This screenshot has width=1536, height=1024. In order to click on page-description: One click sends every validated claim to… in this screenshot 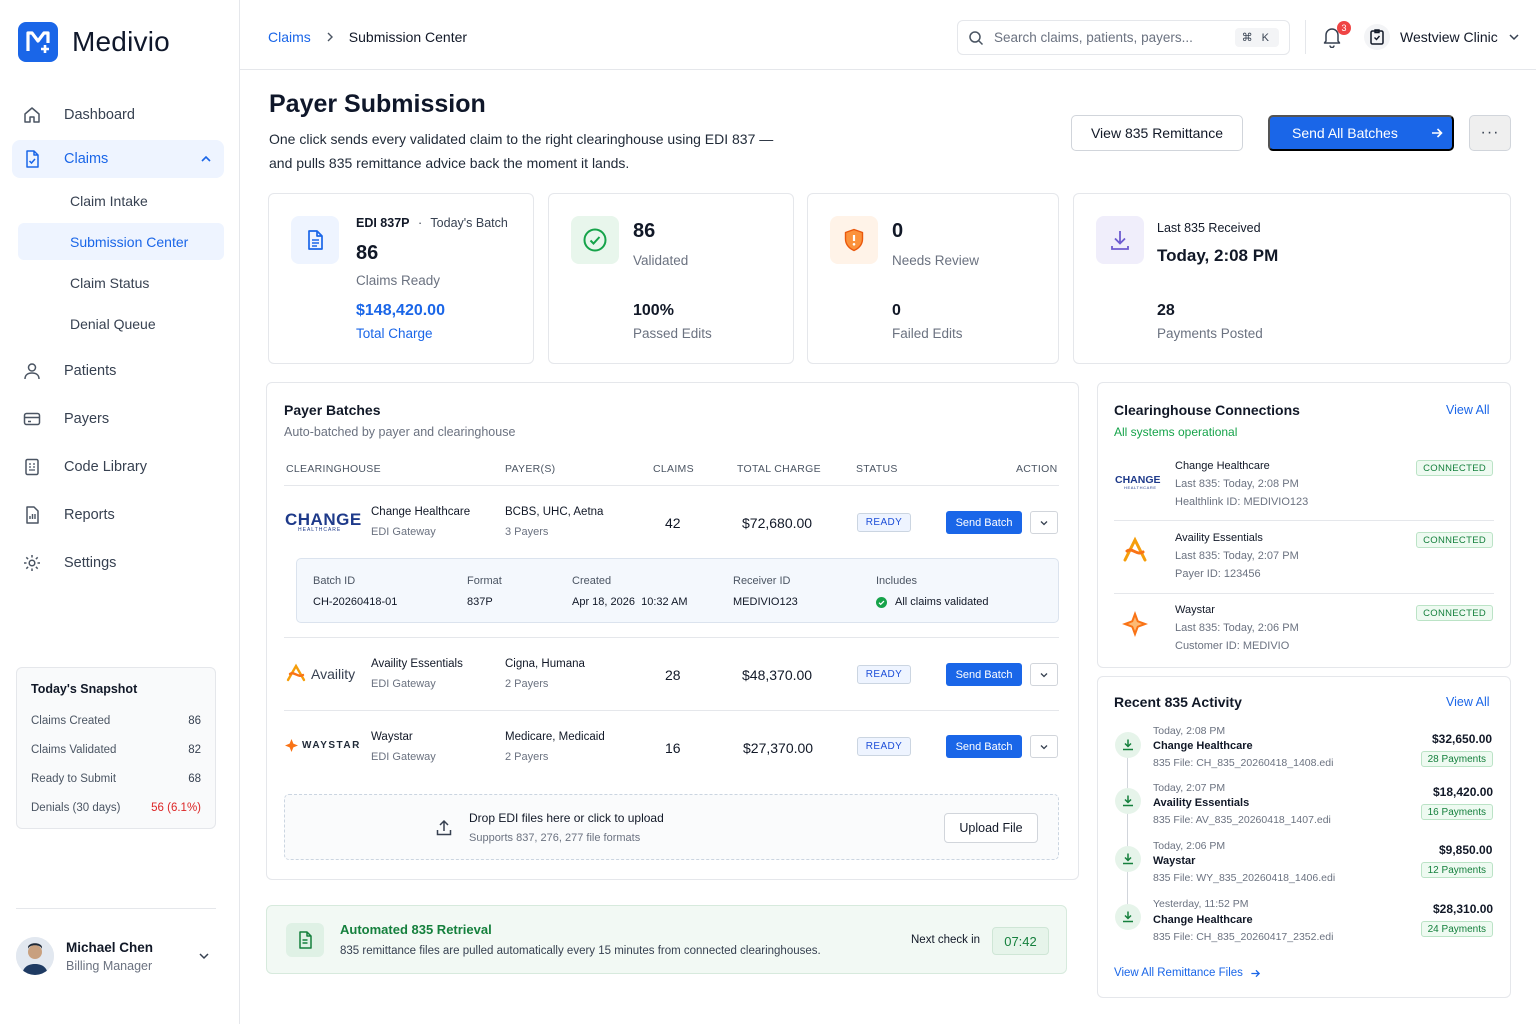, I will do `click(521, 151)`.